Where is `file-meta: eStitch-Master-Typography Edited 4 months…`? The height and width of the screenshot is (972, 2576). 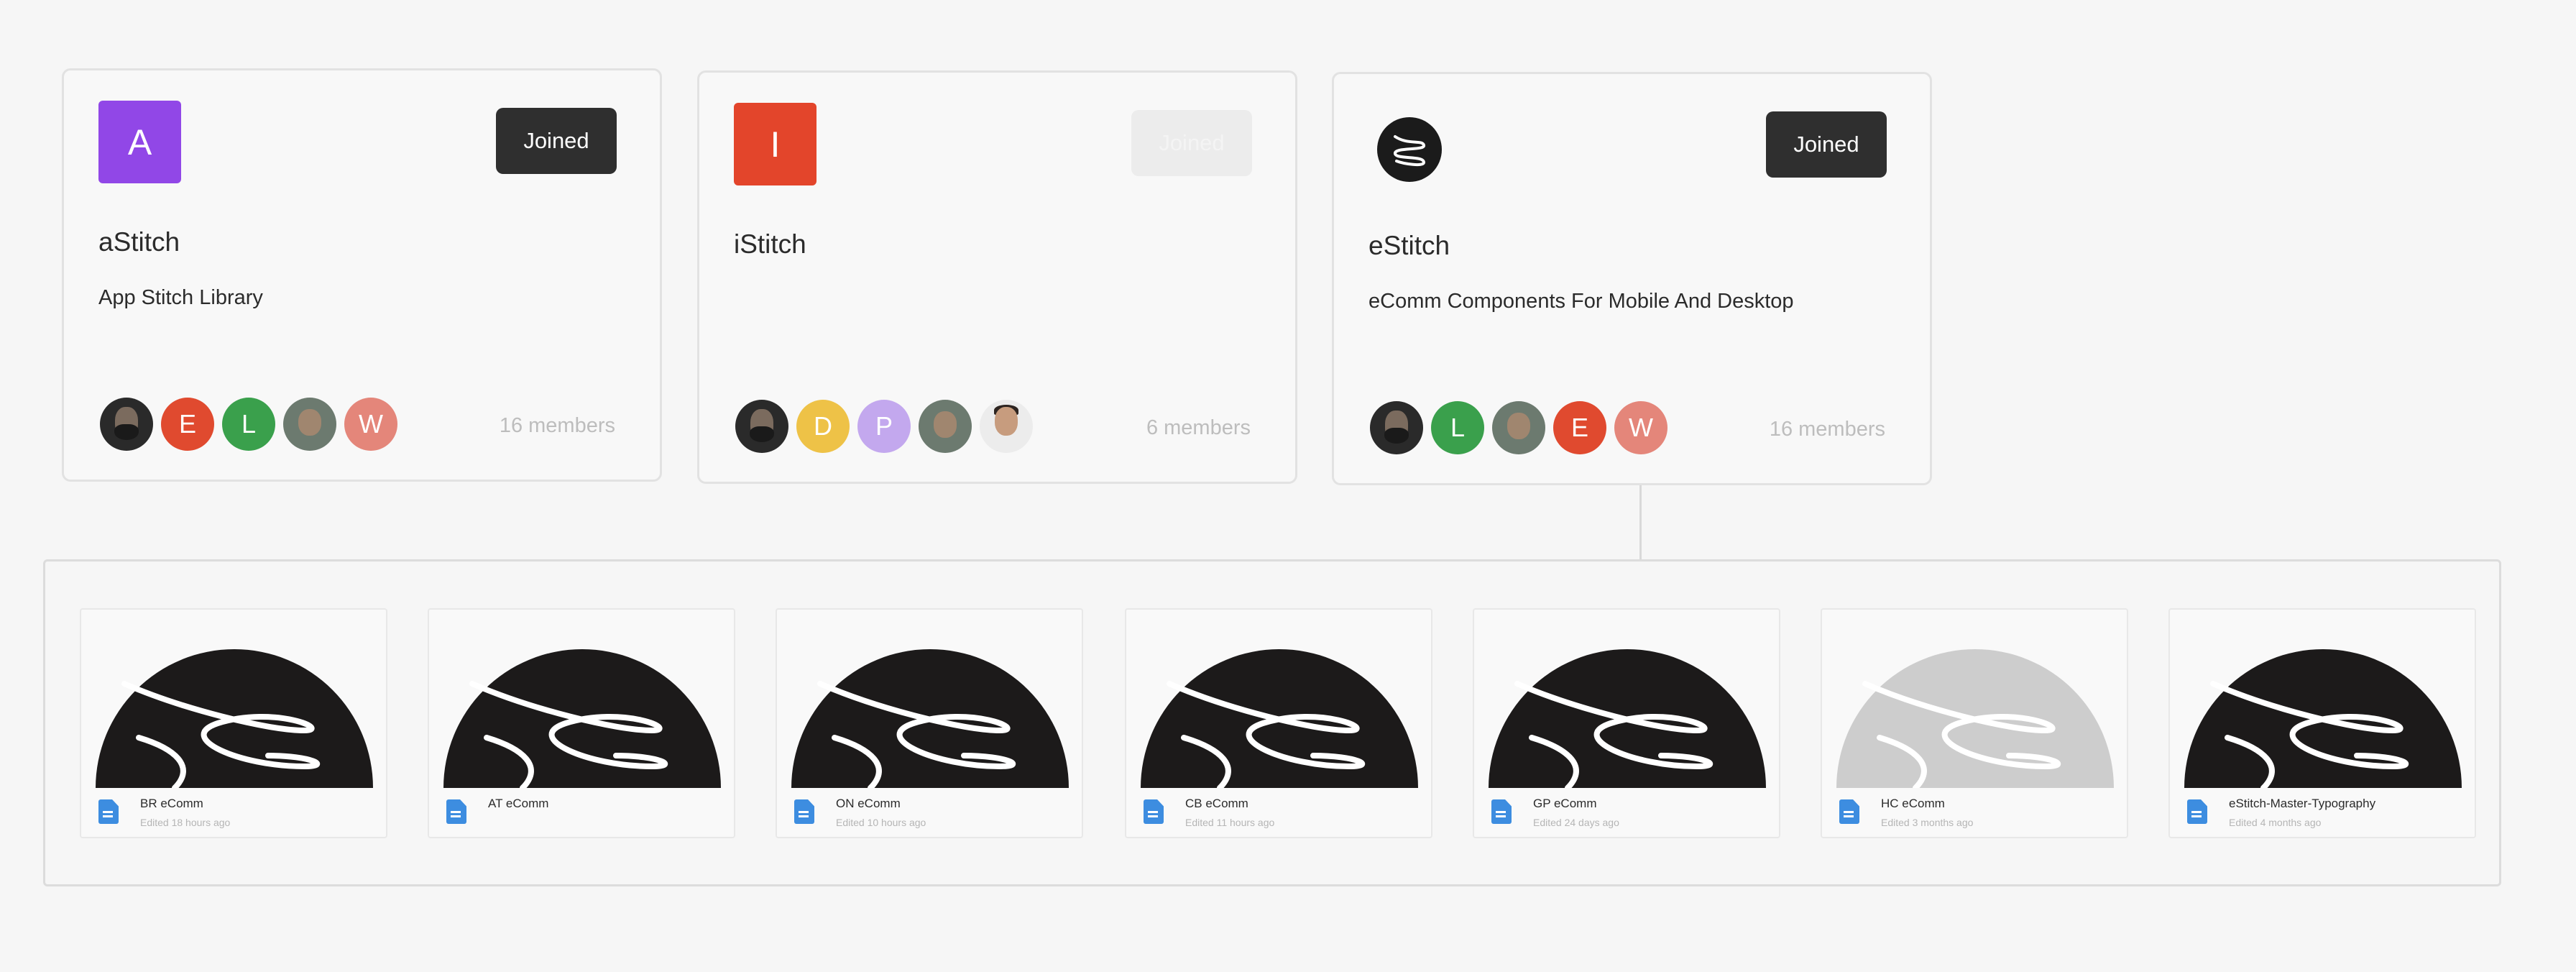 file-meta: eStitch-Master-Typography Edited 4 months… is located at coordinates (2327, 815).